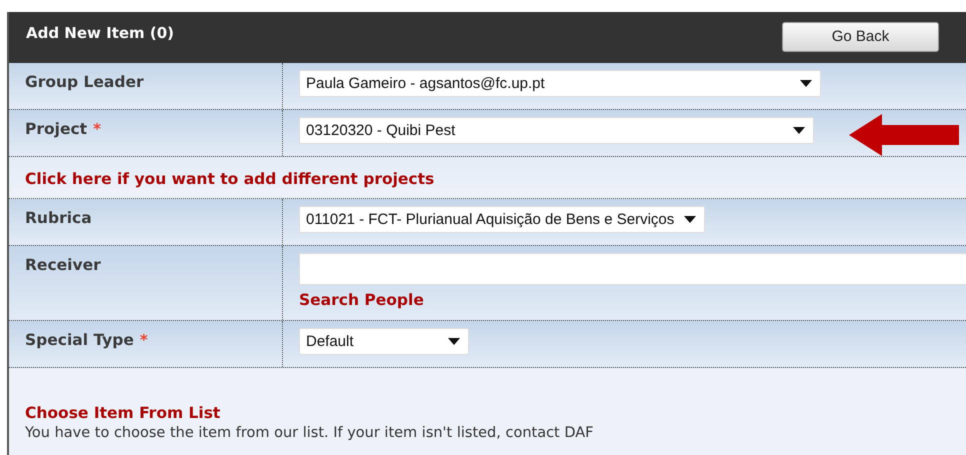  I want to click on section-text: You have to choose the item from our list. If your item isn't listed, contact DAF, so click(310, 433).